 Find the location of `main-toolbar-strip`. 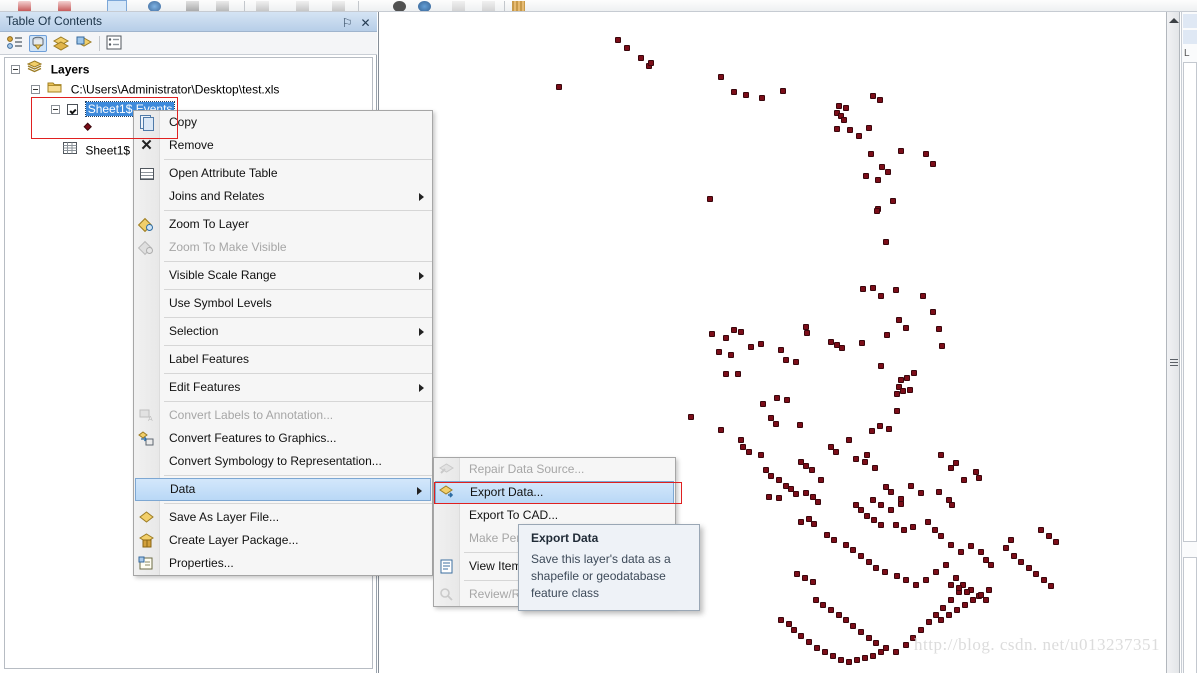

main-toolbar-strip is located at coordinates (598, 6).